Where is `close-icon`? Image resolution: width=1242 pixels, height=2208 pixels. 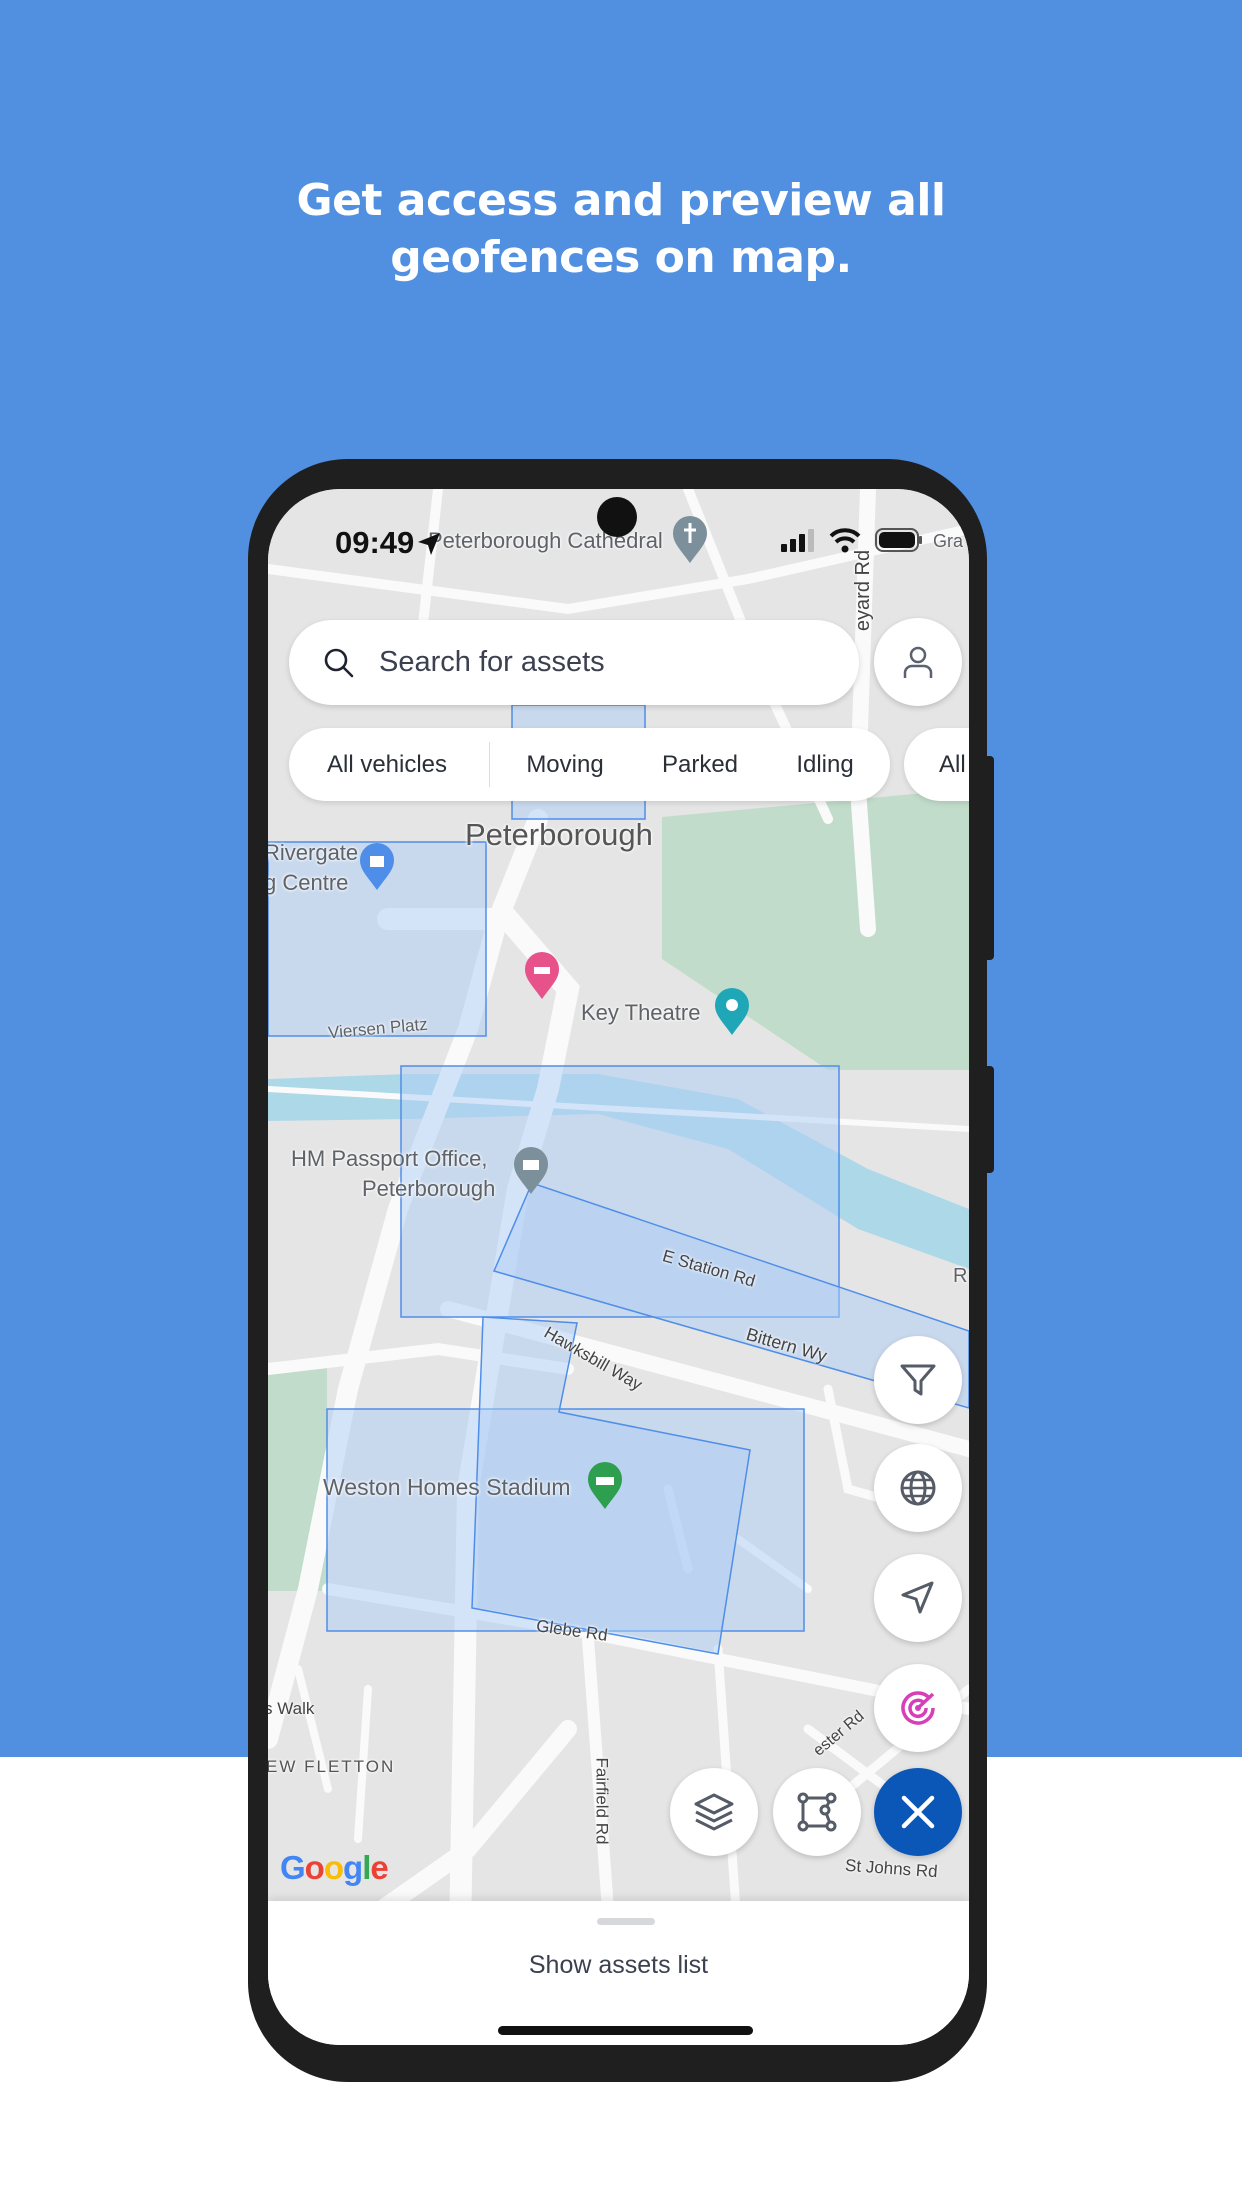 close-icon is located at coordinates (918, 1812).